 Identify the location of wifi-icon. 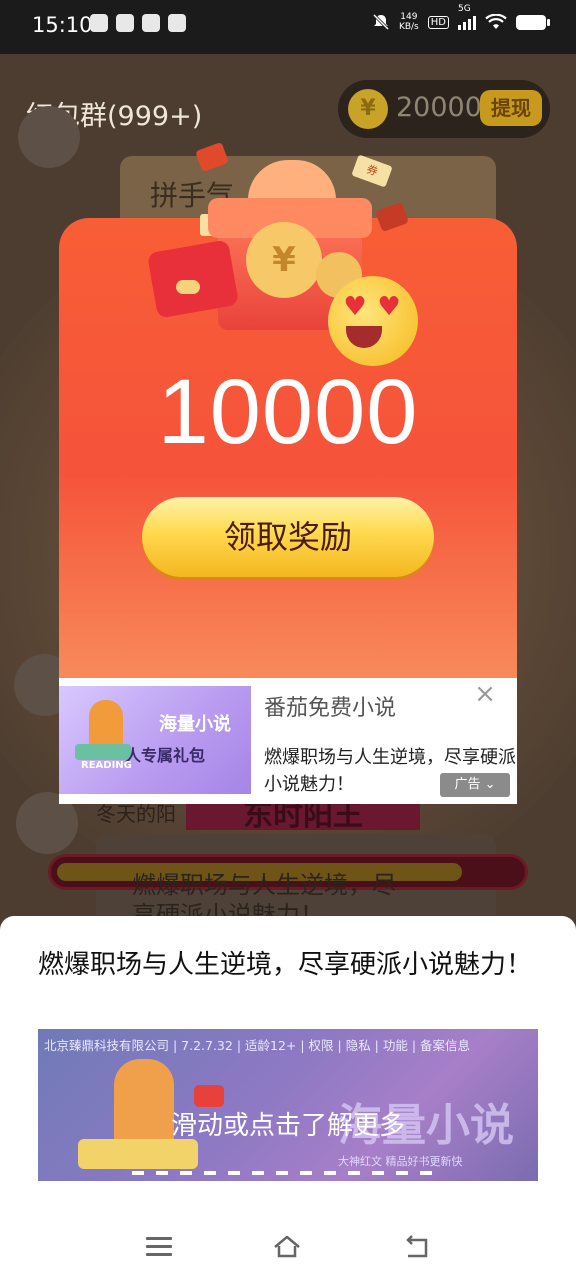
(496, 21).